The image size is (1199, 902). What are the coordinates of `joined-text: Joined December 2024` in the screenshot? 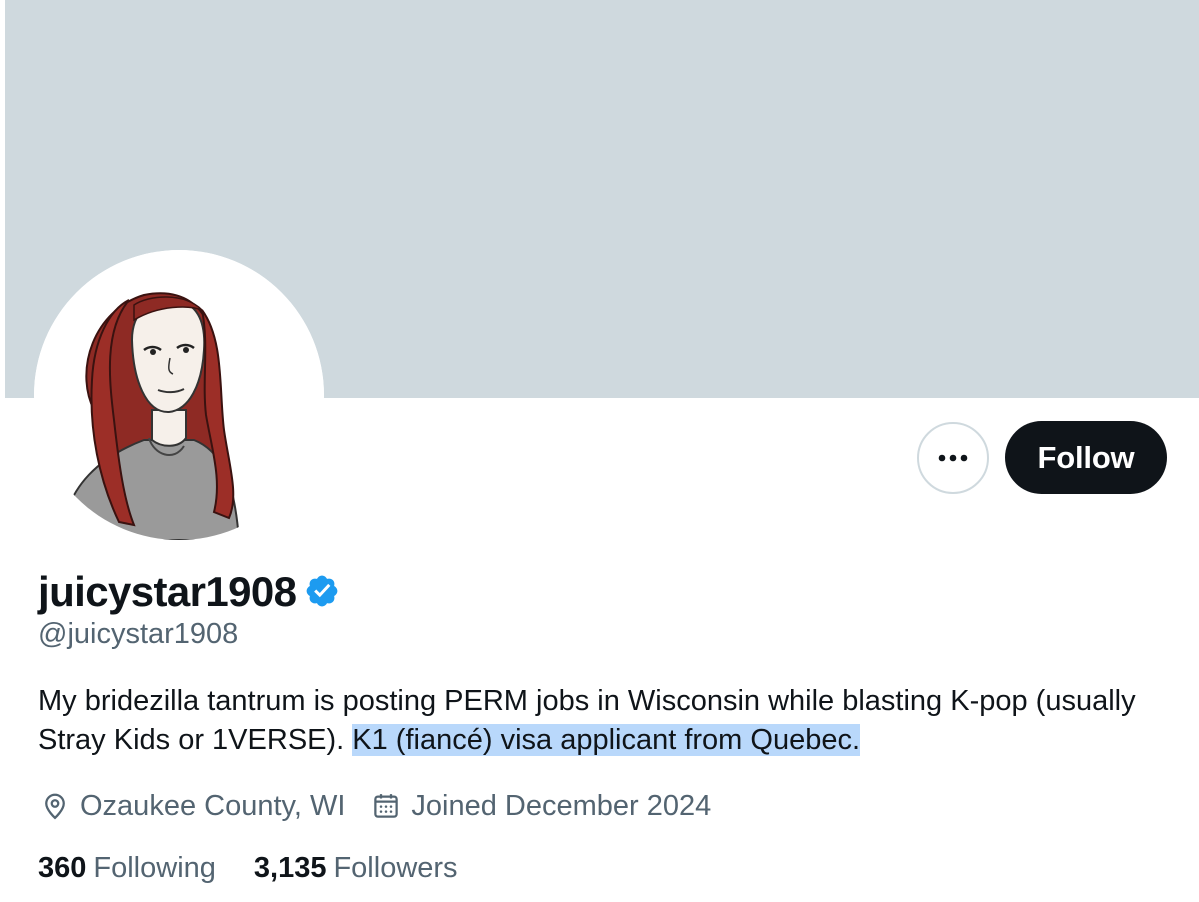 It's located at (561, 805).